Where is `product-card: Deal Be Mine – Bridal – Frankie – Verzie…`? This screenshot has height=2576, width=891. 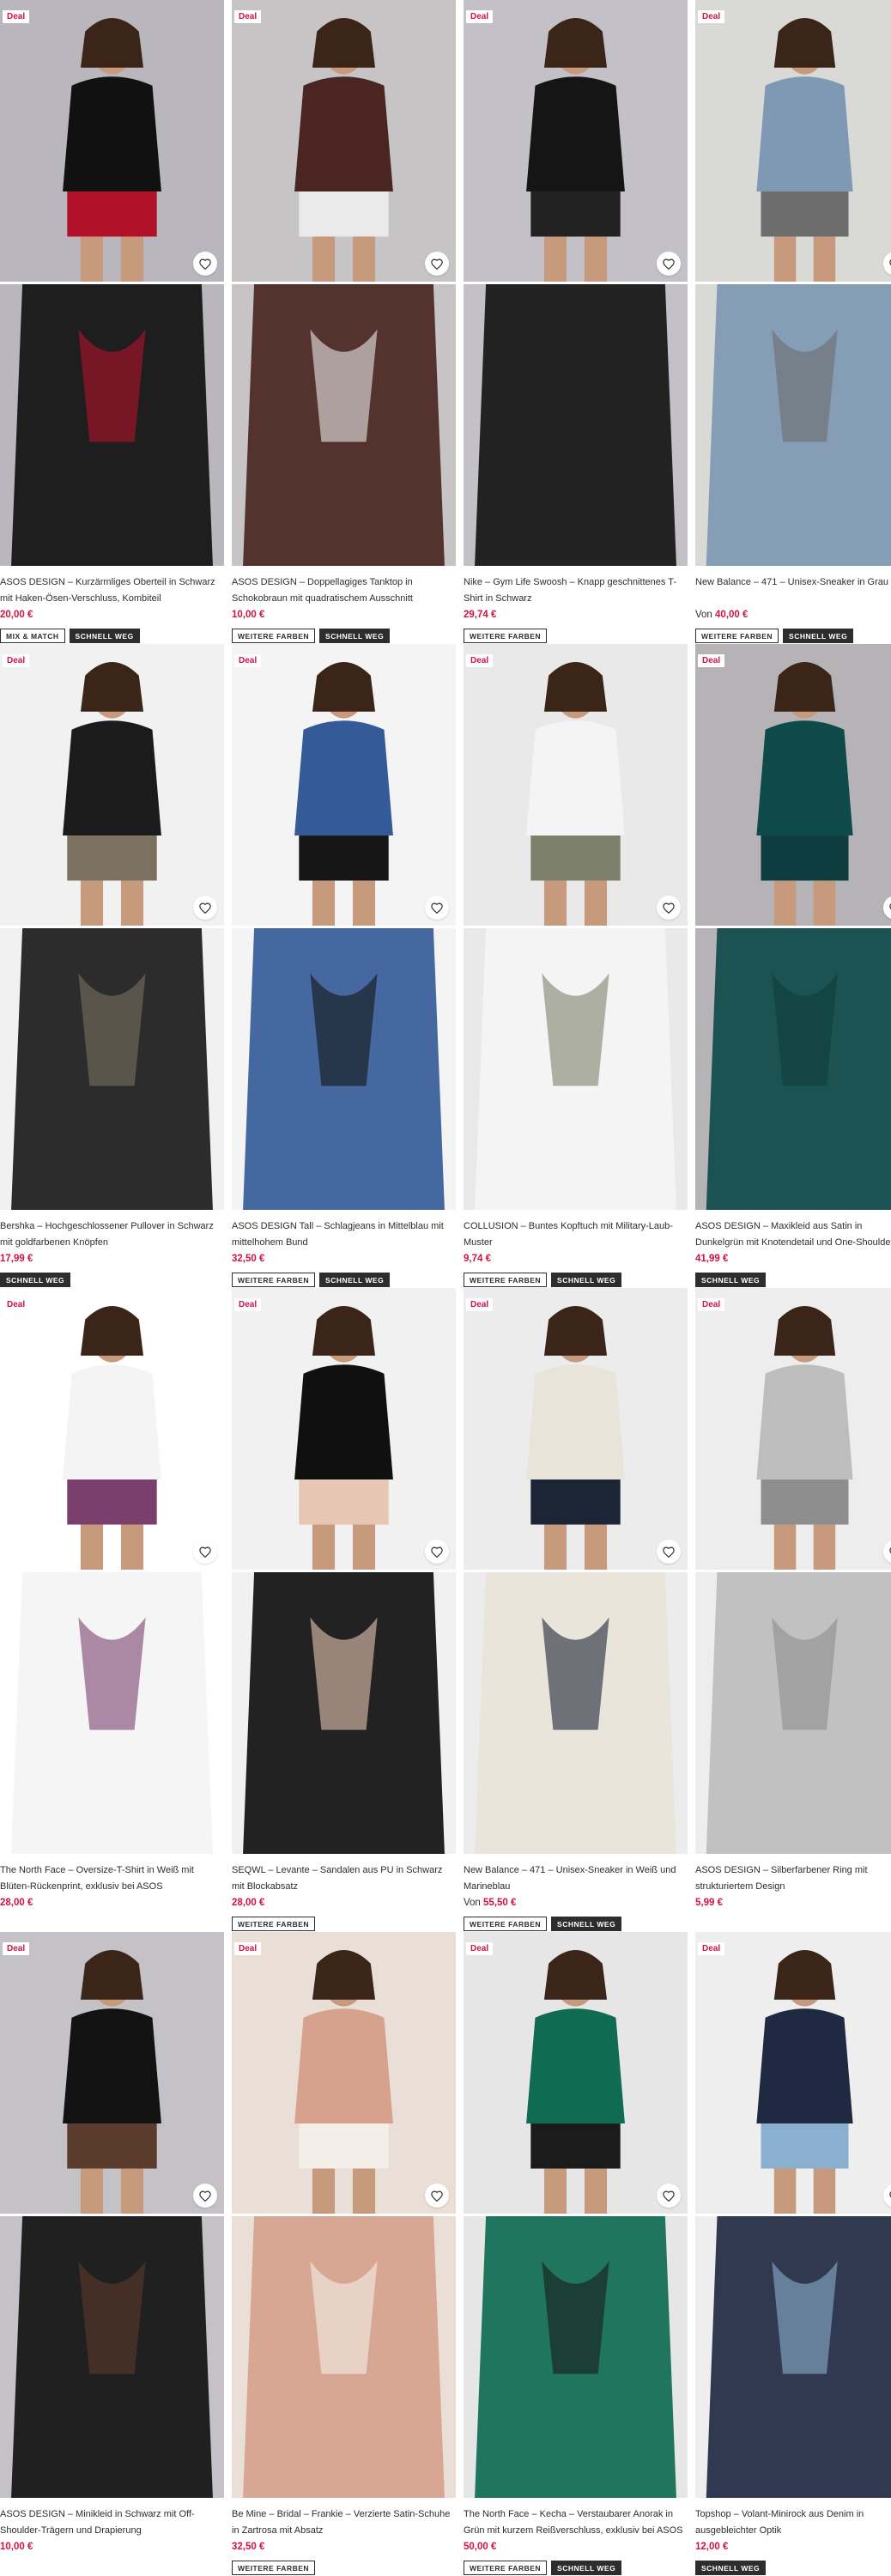
product-card: Deal Be Mine – Bridal – Frankie – Verzie… is located at coordinates (344, 2254).